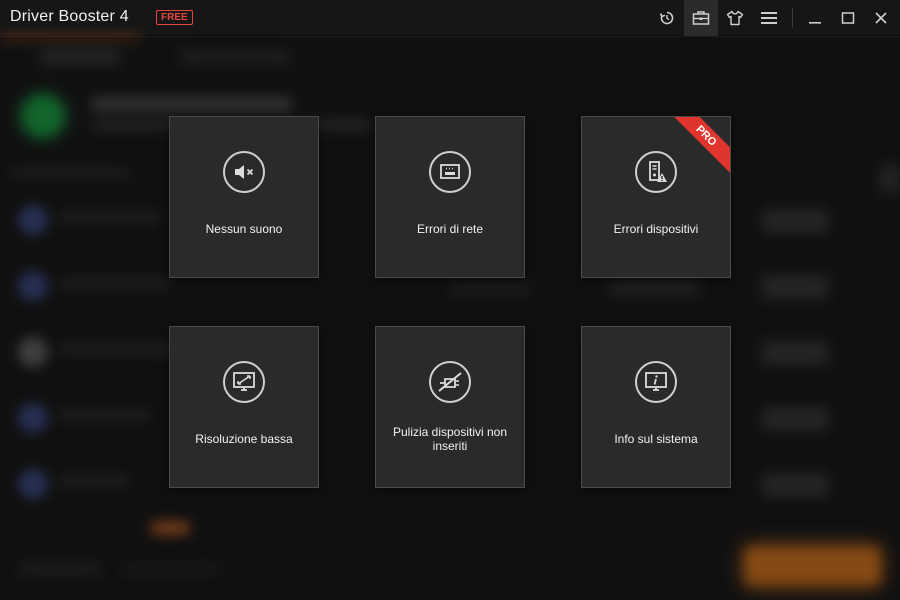 The width and height of the screenshot is (900, 600). Describe the element at coordinates (656, 382) in the screenshot. I see `monitor-info-icon` at that location.